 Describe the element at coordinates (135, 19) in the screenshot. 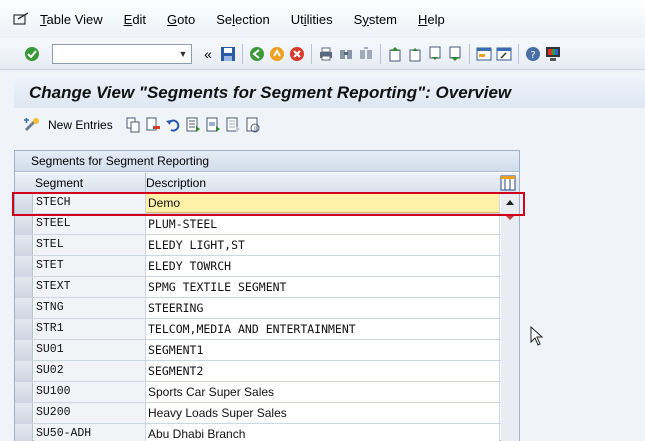

I see `menu-edit: Edit` at that location.